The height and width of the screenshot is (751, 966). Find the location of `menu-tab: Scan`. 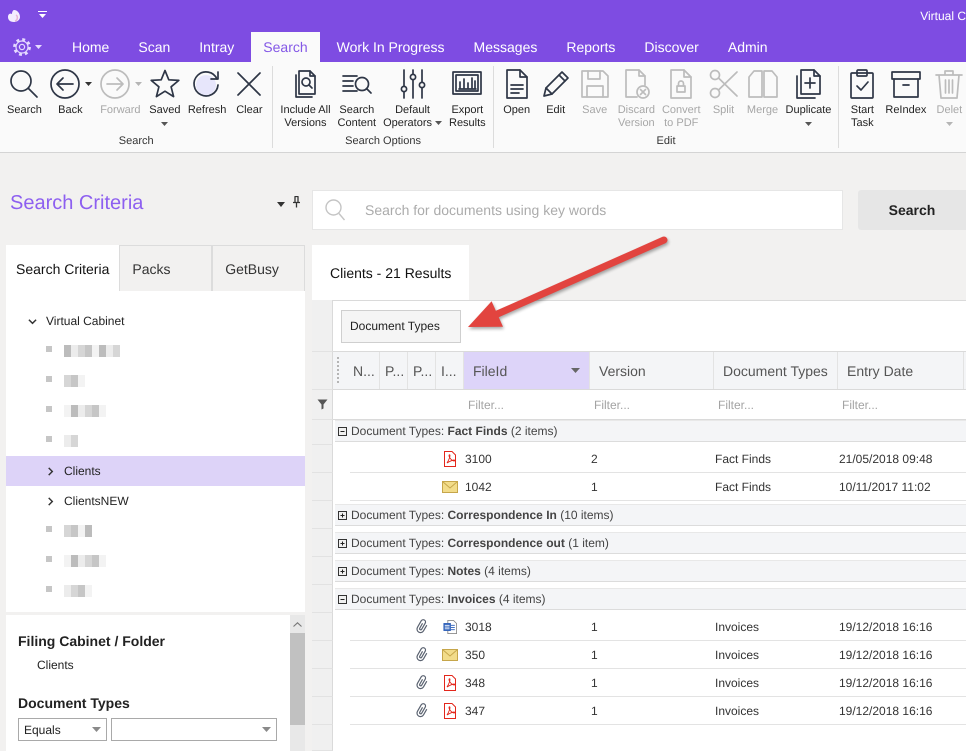

menu-tab: Scan is located at coordinates (154, 47).